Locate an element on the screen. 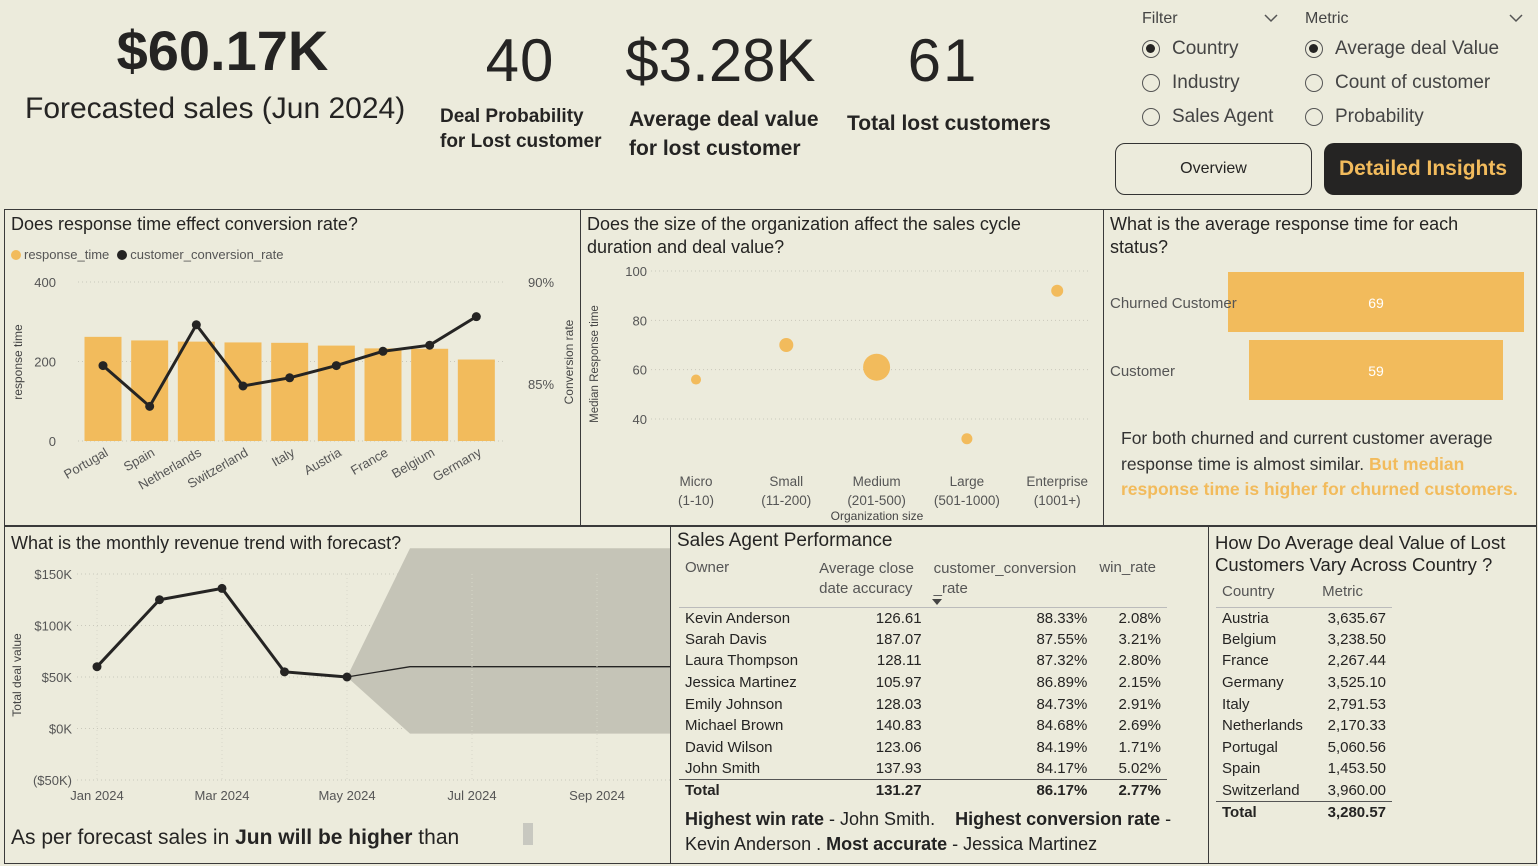 The width and height of the screenshot is (1538, 866). x-tick-label: Jan 2024 is located at coordinates (97, 795).